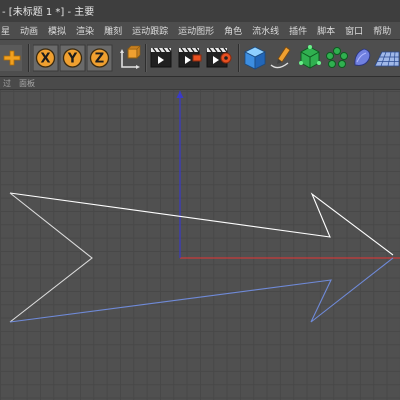 The height and width of the screenshot is (400, 400). Describe the element at coordinates (310, 58) in the screenshot. I see `subdivision-icon` at that location.